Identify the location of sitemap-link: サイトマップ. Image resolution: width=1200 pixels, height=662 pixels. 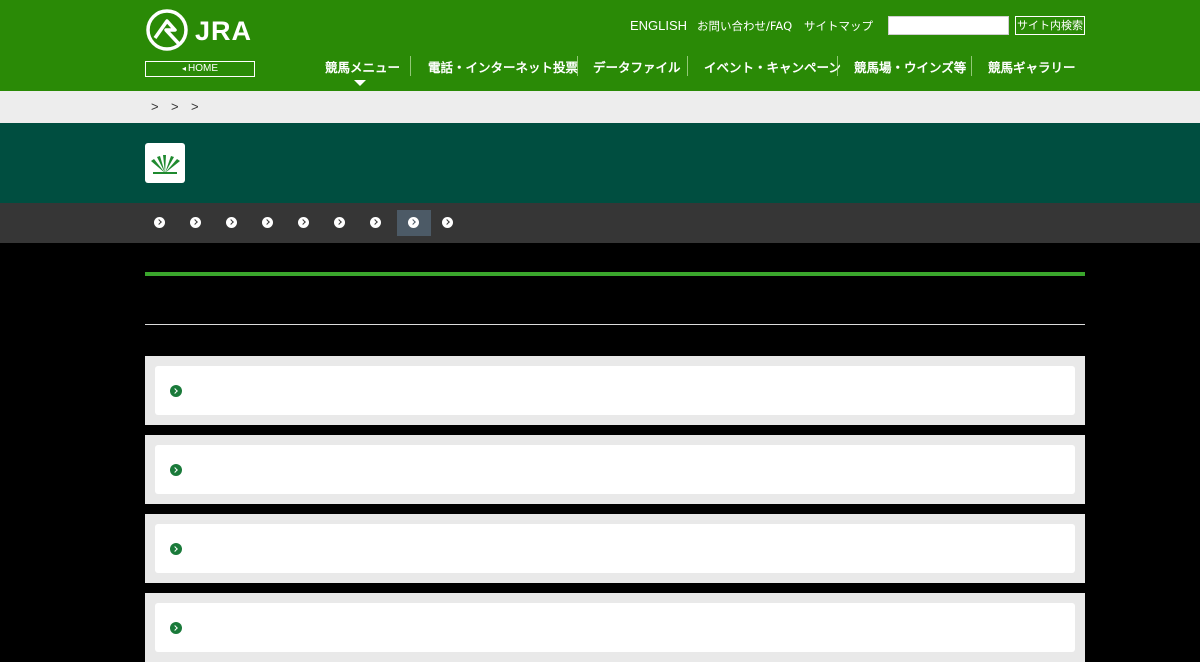
(838, 26).